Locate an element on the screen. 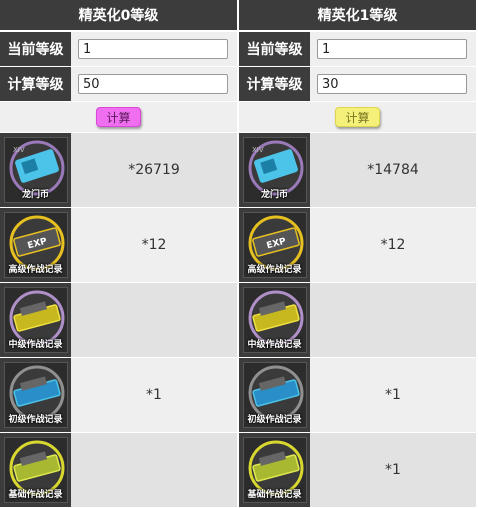 The height and width of the screenshot is (508, 478). panel-header: 精英化0等级 is located at coordinates (118, 16).